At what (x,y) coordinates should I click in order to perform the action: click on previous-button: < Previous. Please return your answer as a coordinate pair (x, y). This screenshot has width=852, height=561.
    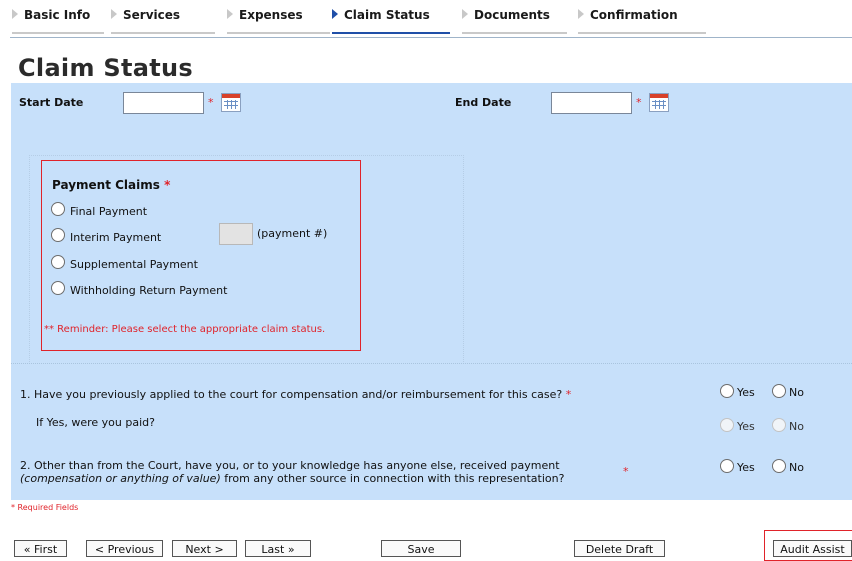
    Looking at the image, I should click on (124, 548).